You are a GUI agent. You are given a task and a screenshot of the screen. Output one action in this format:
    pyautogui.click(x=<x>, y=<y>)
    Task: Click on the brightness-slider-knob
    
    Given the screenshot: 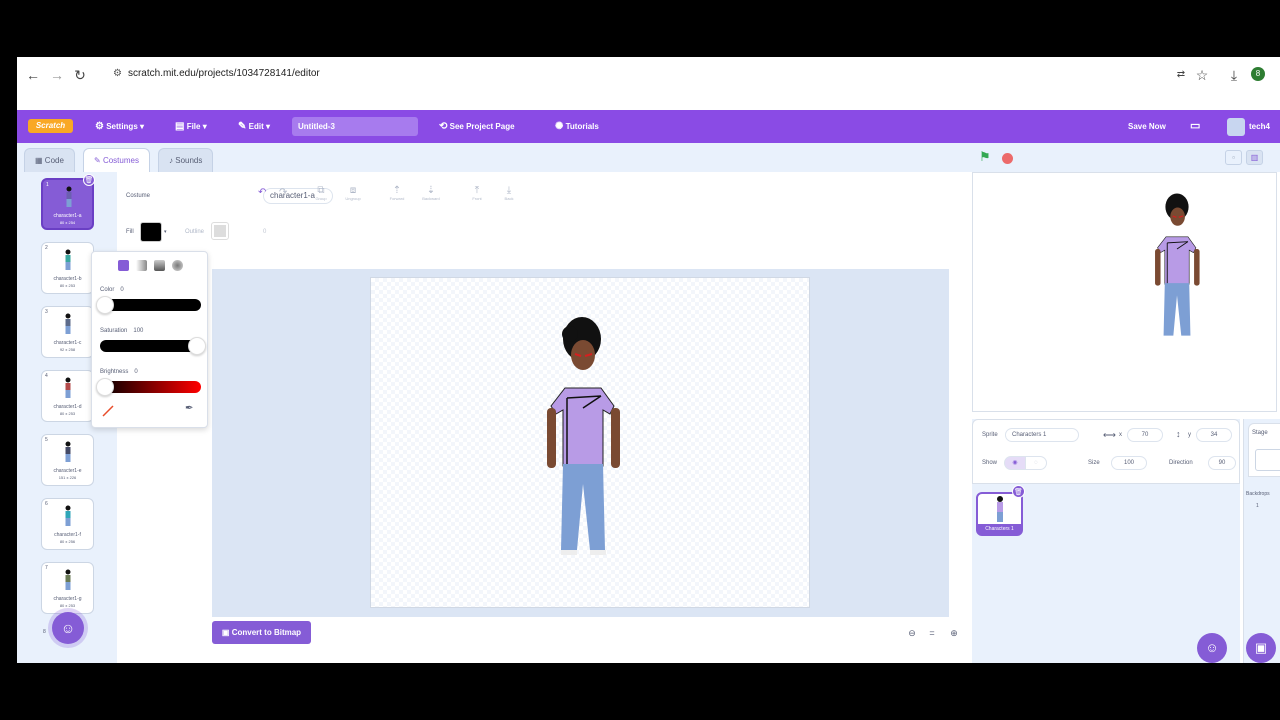 What is the action you would take?
    pyautogui.click(x=105, y=387)
    